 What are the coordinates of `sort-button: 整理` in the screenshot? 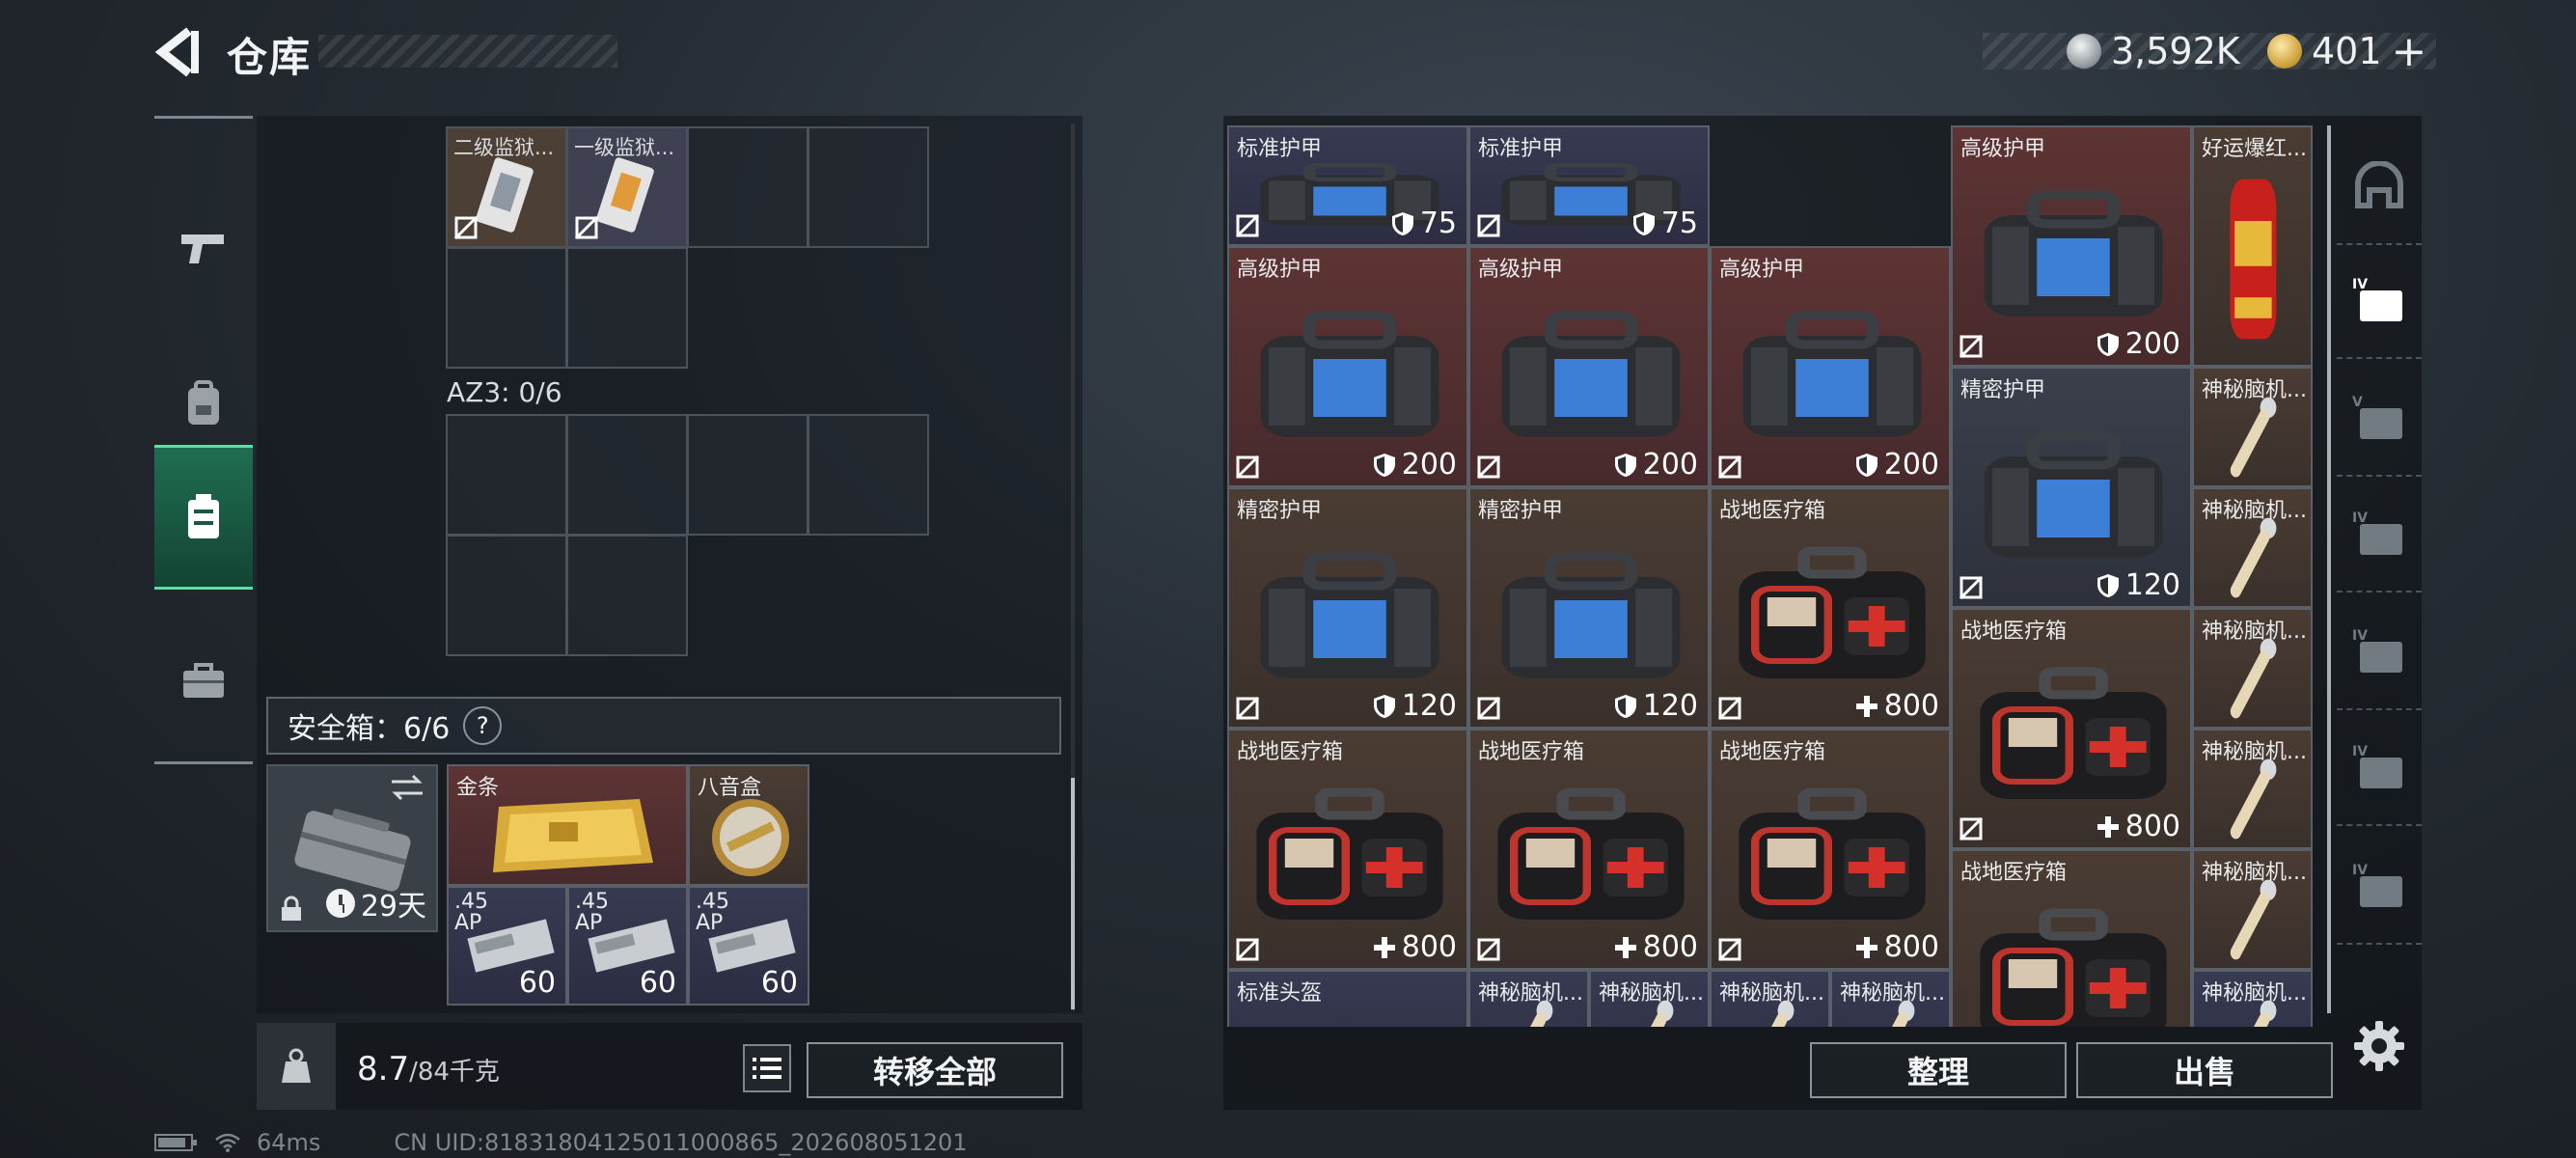 It's located at (1939, 1070).